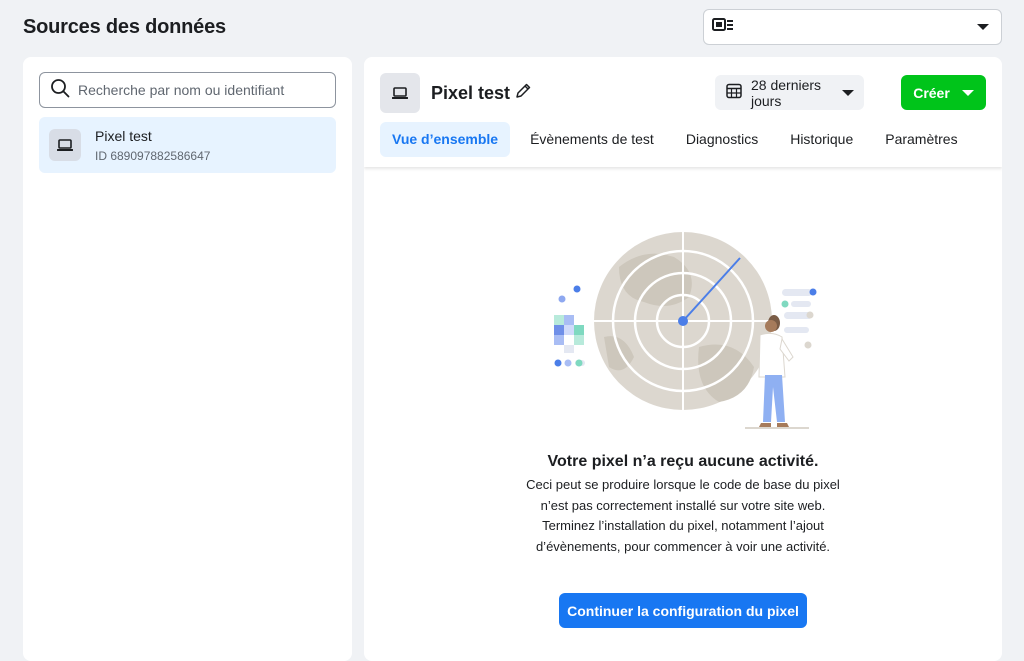  I want to click on tab-overview: Vue d’ensemble, so click(445, 139).